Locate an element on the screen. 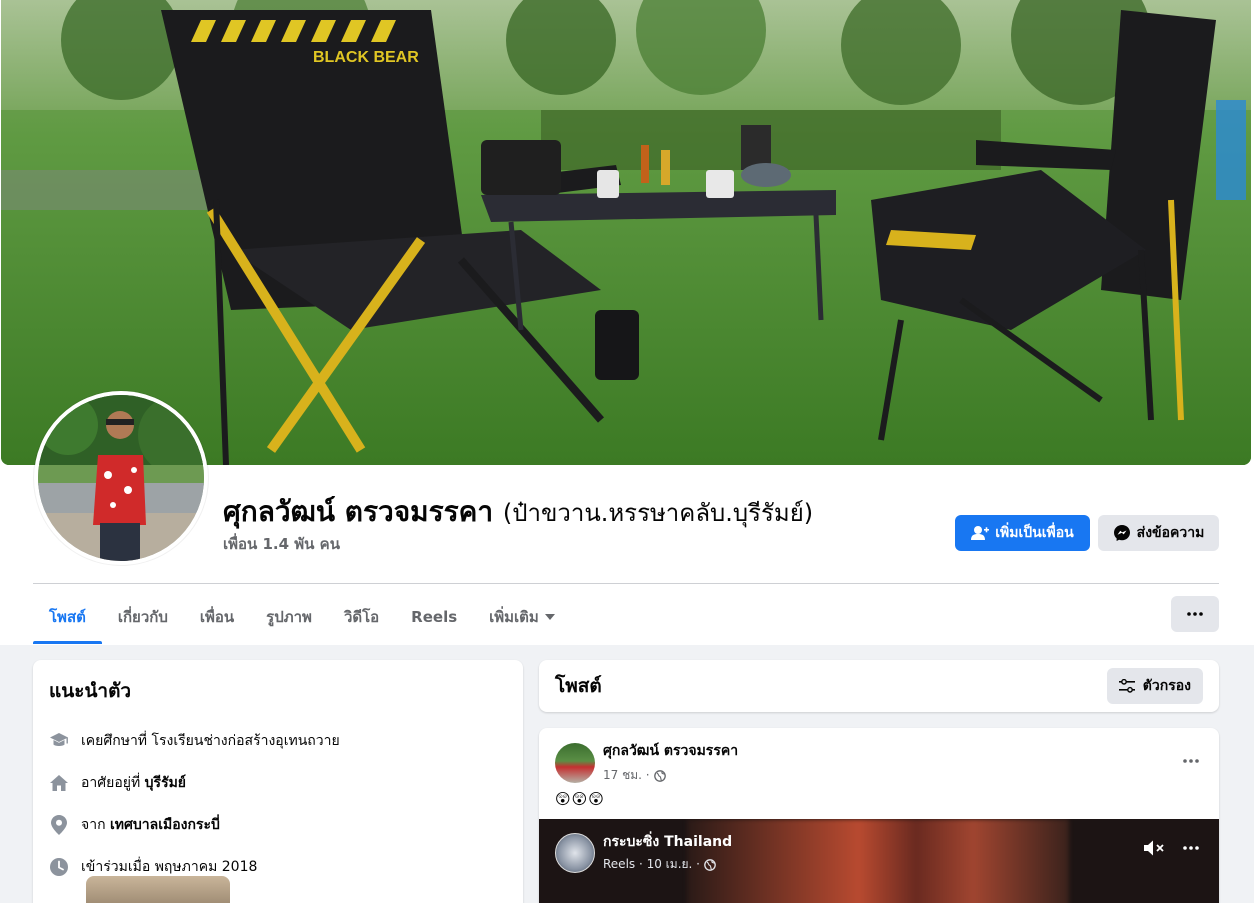 The image size is (1254, 903). profile-avatar is located at coordinates (121, 478).